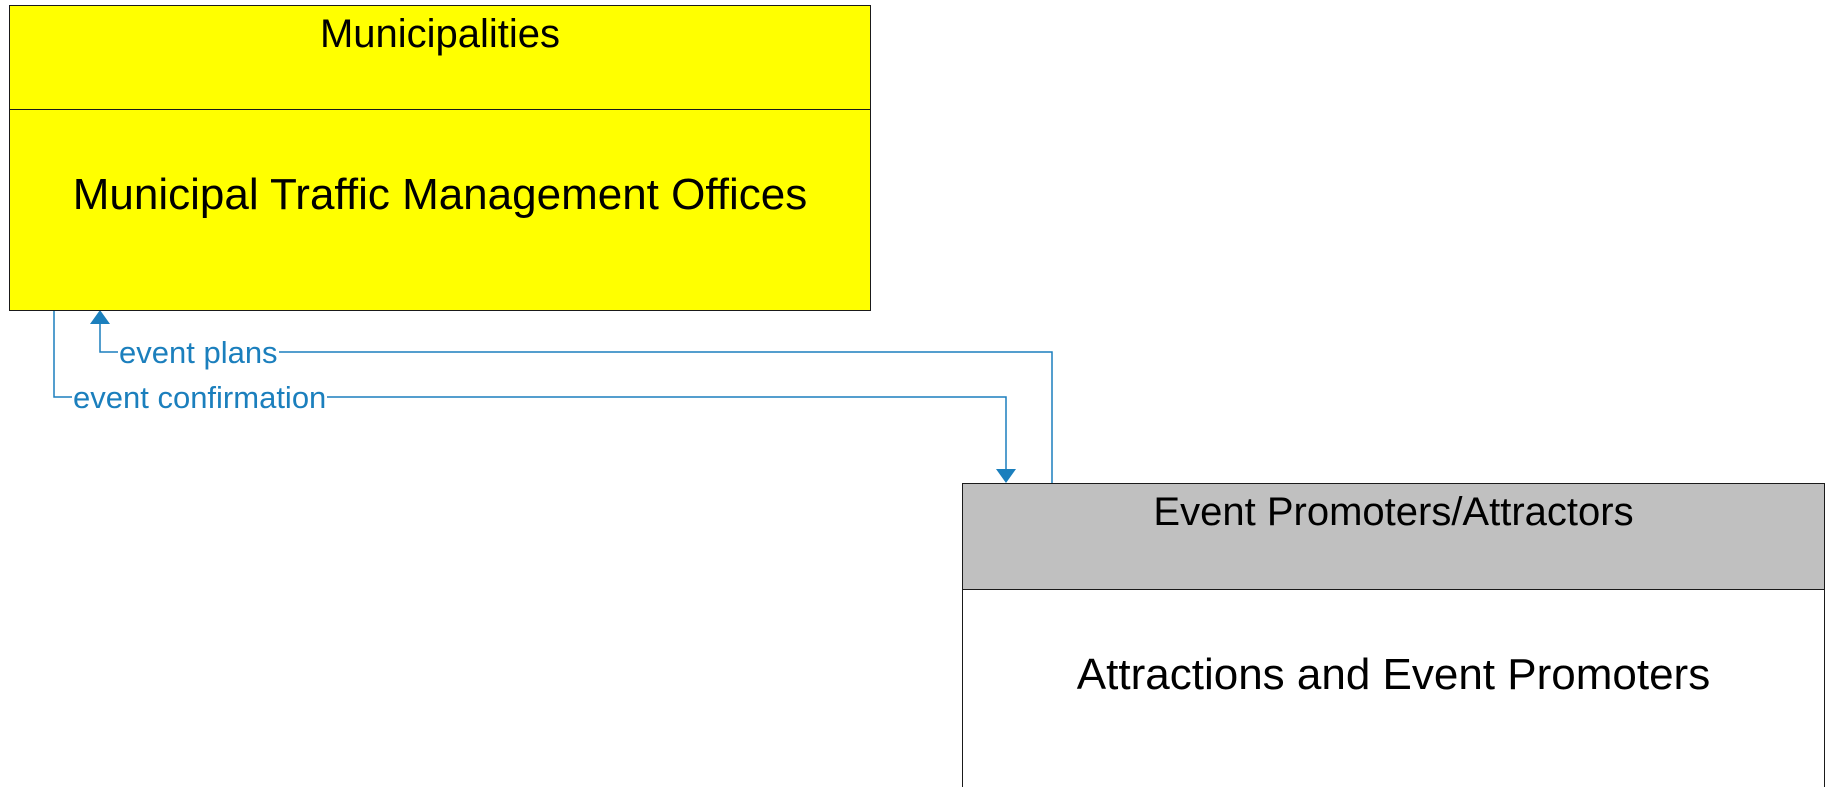  What do you see at coordinates (440, 58) in the screenshot?
I see `node-group-header: Municipalities` at bounding box center [440, 58].